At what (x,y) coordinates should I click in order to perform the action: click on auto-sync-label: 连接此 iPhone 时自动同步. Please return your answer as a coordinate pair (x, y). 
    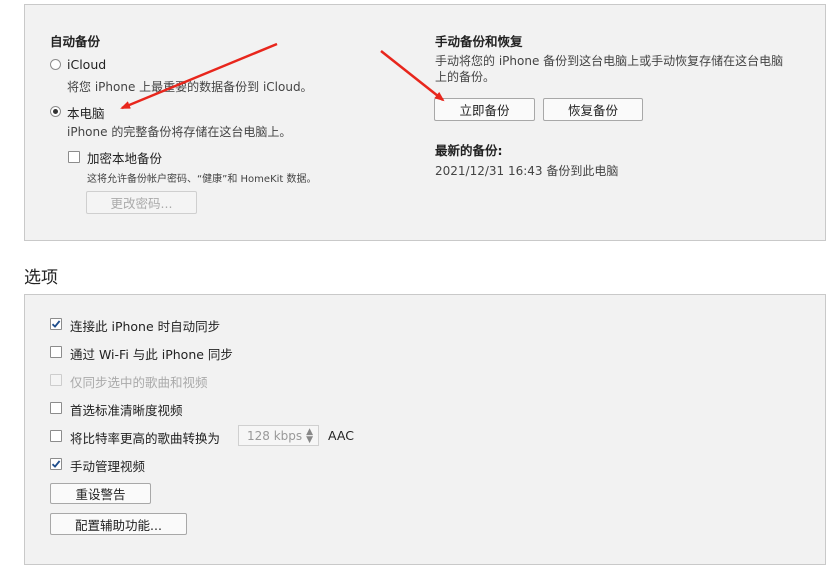
    Looking at the image, I should click on (145, 325).